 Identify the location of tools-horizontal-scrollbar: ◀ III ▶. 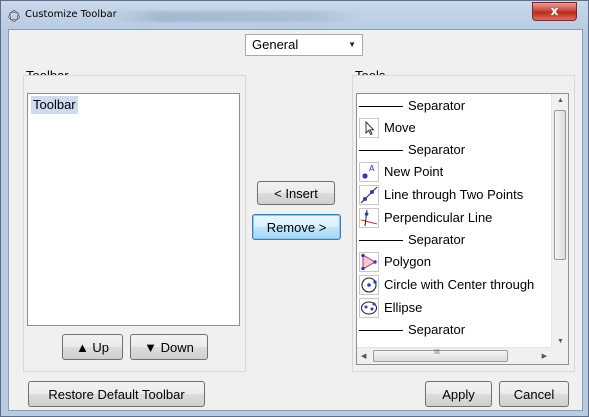
(454, 355).